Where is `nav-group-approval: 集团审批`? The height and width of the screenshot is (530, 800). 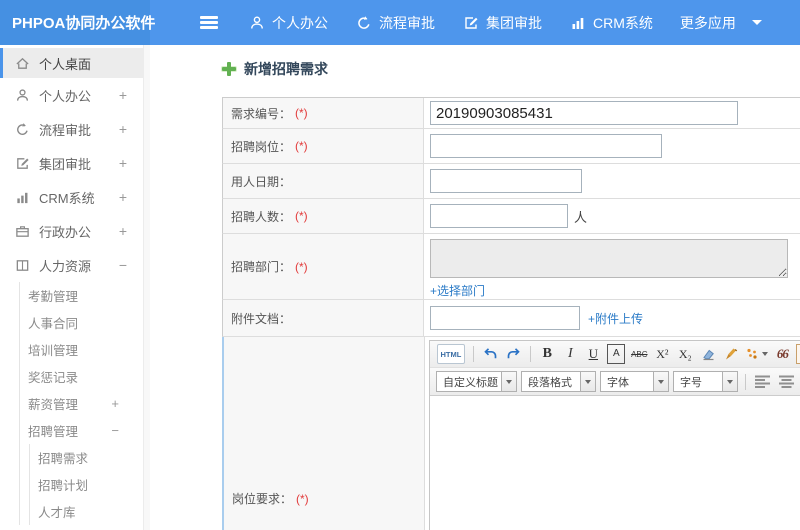
nav-group-approval: 集团审批 is located at coordinates (502, 23).